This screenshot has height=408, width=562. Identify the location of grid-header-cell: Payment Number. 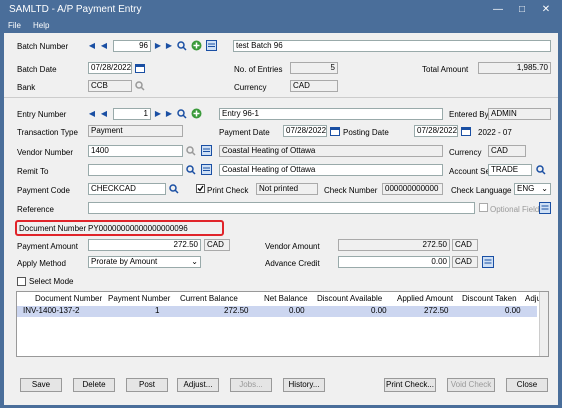
(139, 299).